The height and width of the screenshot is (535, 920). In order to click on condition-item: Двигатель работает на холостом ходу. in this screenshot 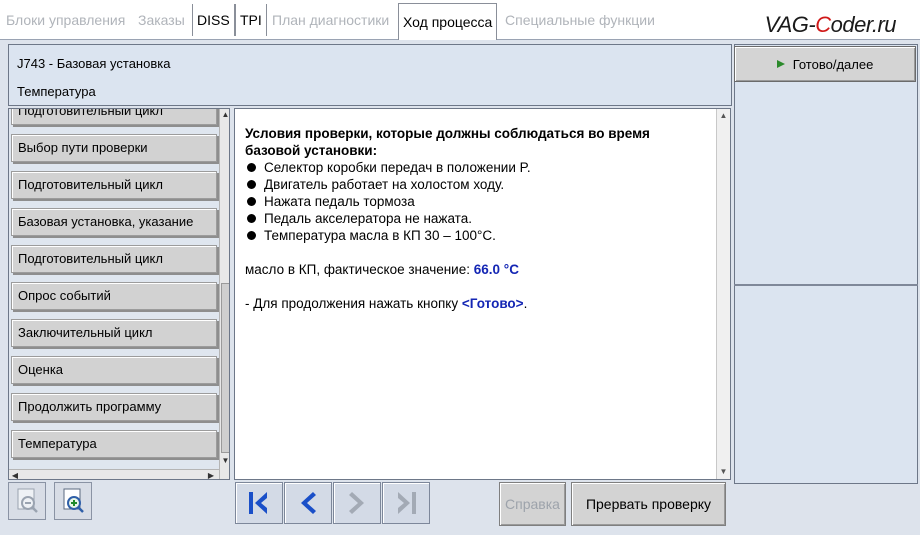, I will do `click(475, 184)`.